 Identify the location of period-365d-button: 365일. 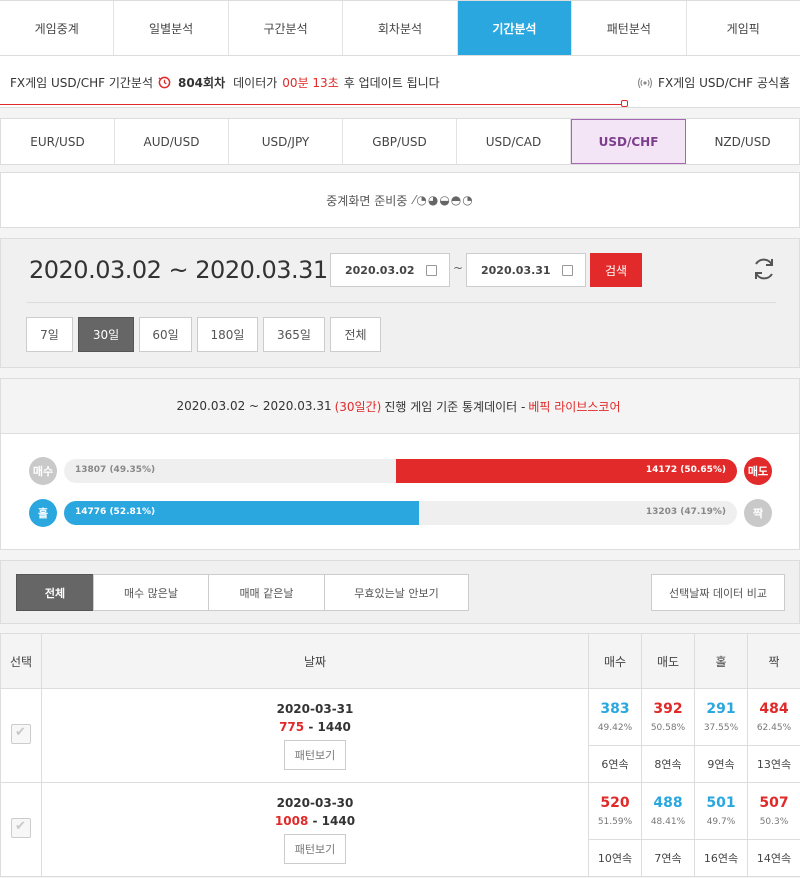
(294, 334).